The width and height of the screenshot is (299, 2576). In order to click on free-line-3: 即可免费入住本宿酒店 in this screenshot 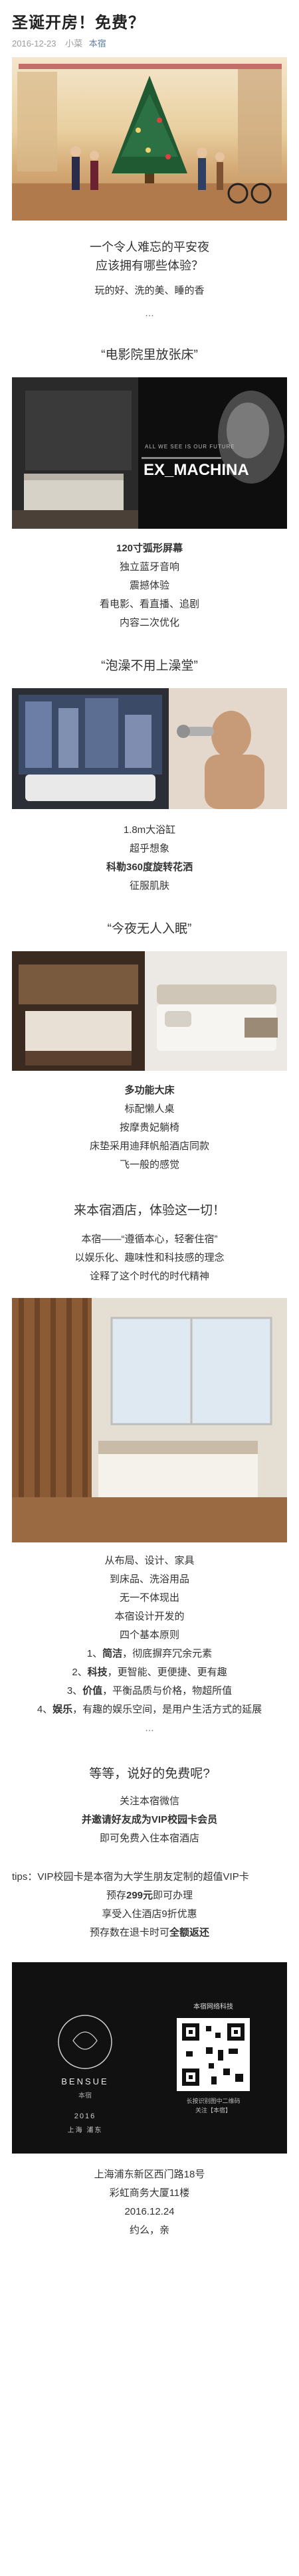, I will do `click(149, 1838)`.